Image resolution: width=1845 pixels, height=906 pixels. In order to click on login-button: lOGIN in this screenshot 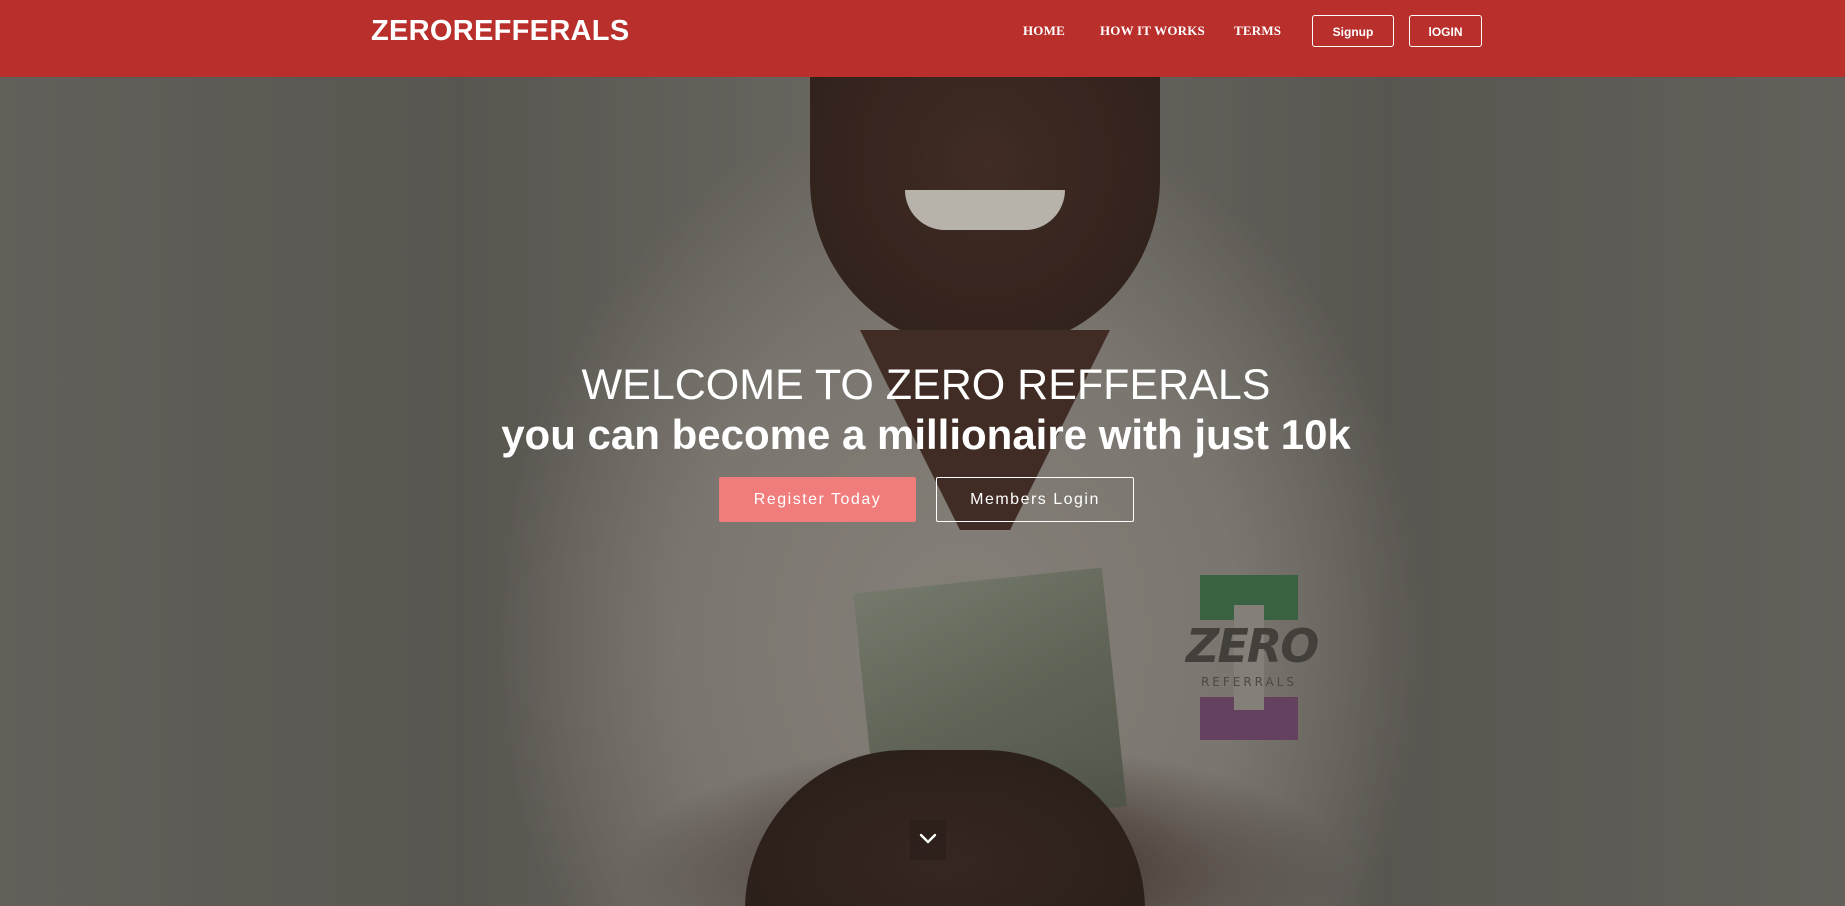, I will do `click(1445, 31)`.